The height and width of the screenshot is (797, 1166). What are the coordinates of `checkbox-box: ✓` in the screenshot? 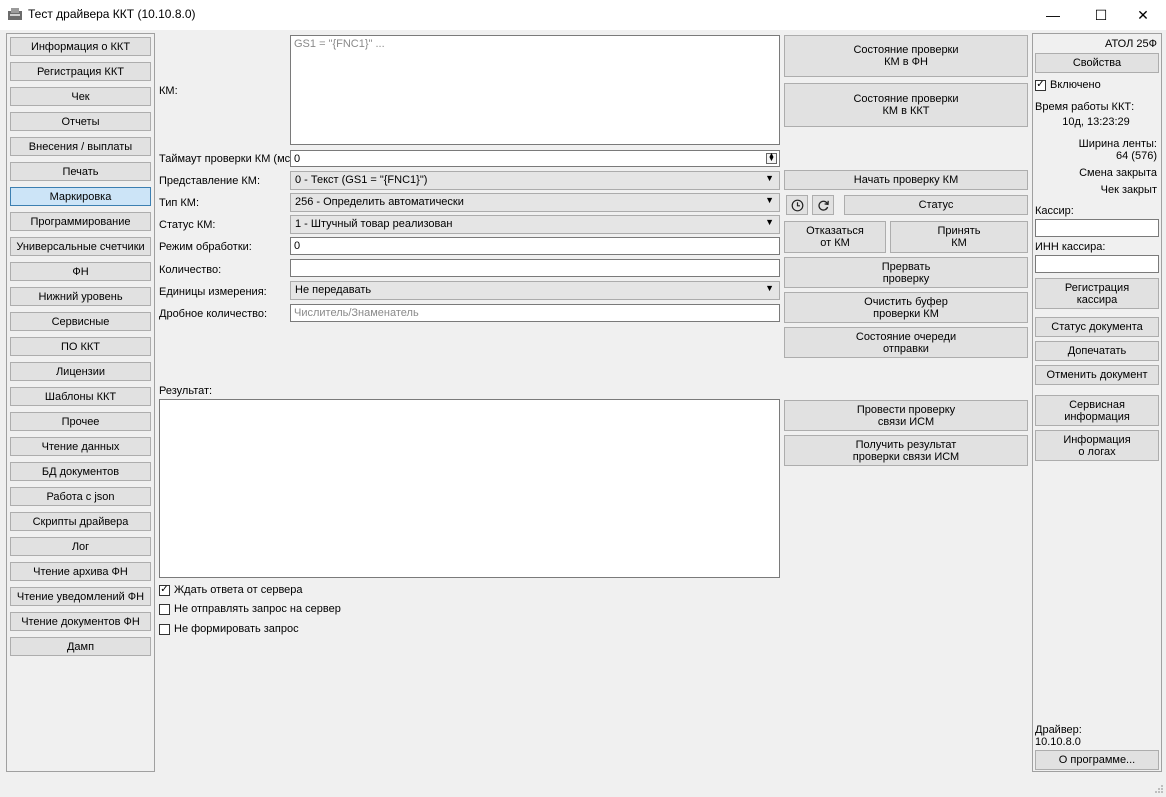 It's located at (164, 590).